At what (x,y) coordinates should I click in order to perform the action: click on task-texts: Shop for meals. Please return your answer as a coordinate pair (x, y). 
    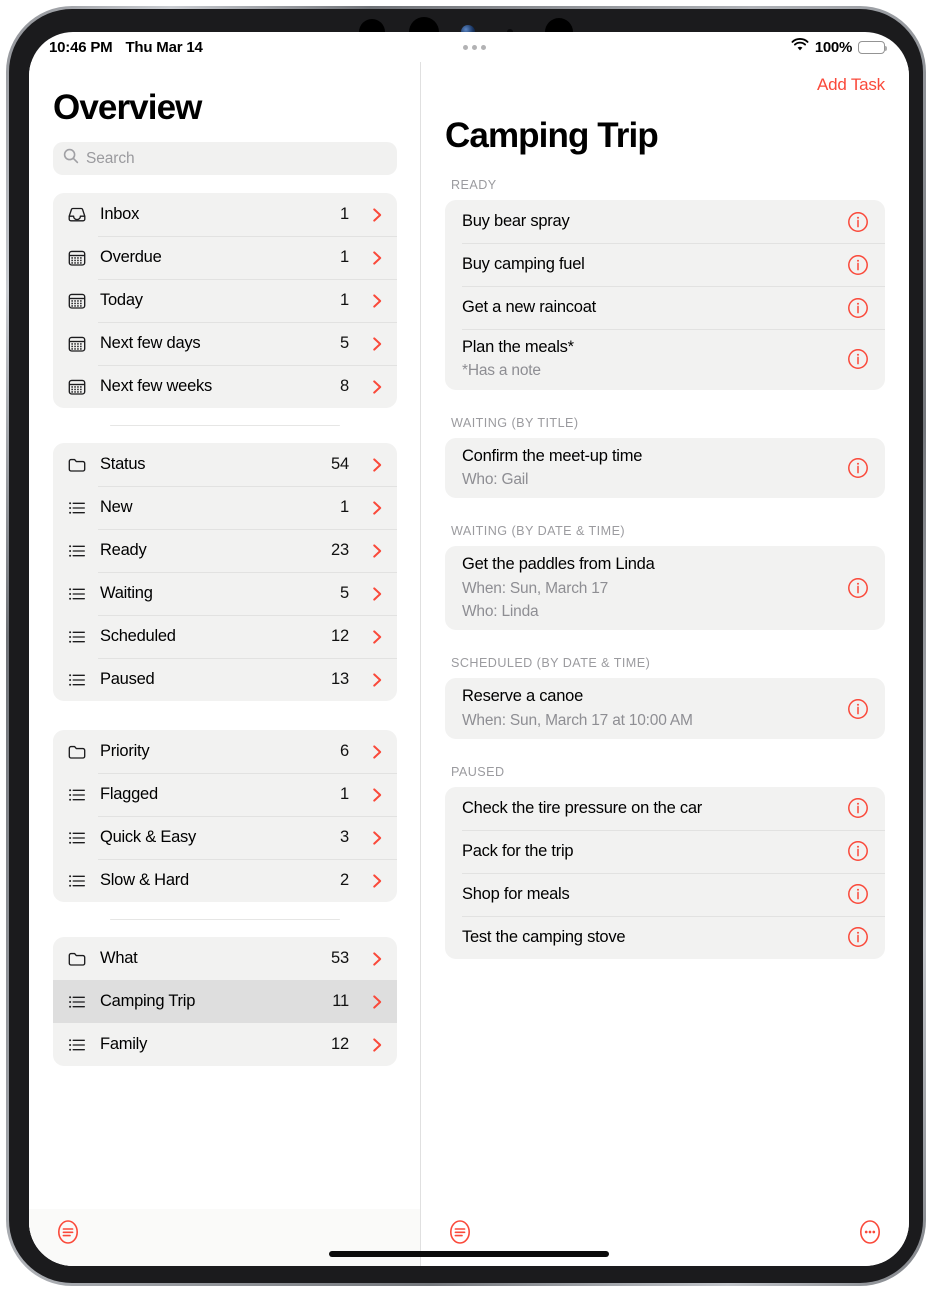
    Looking at the image, I should click on (649, 894).